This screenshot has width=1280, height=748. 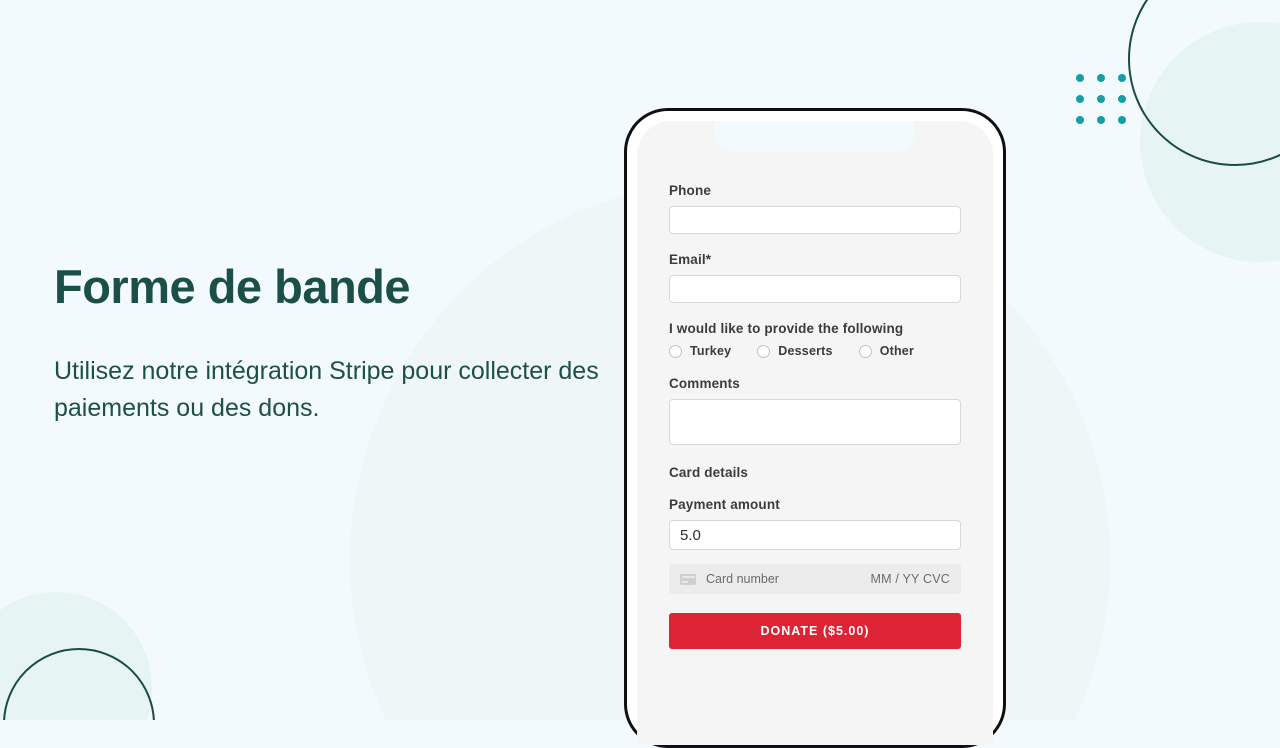 I want to click on email-input, so click(x=815, y=289).